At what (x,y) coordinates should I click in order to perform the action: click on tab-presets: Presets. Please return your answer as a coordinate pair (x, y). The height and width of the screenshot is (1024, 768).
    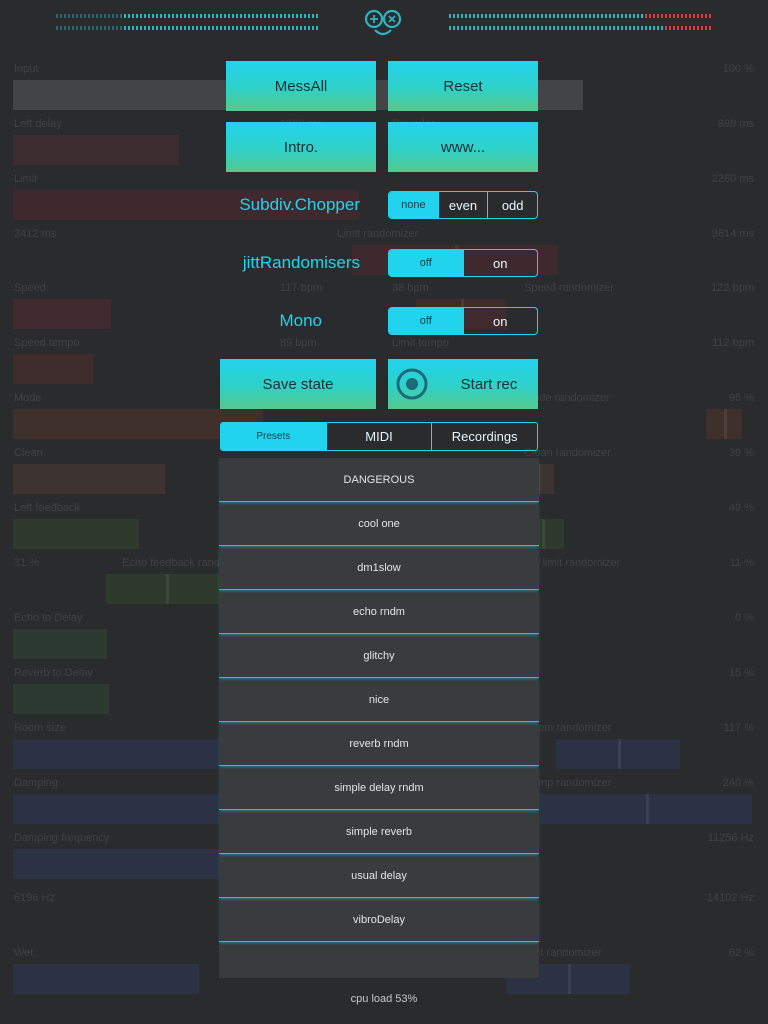
    Looking at the image, I should click on (273, 436).